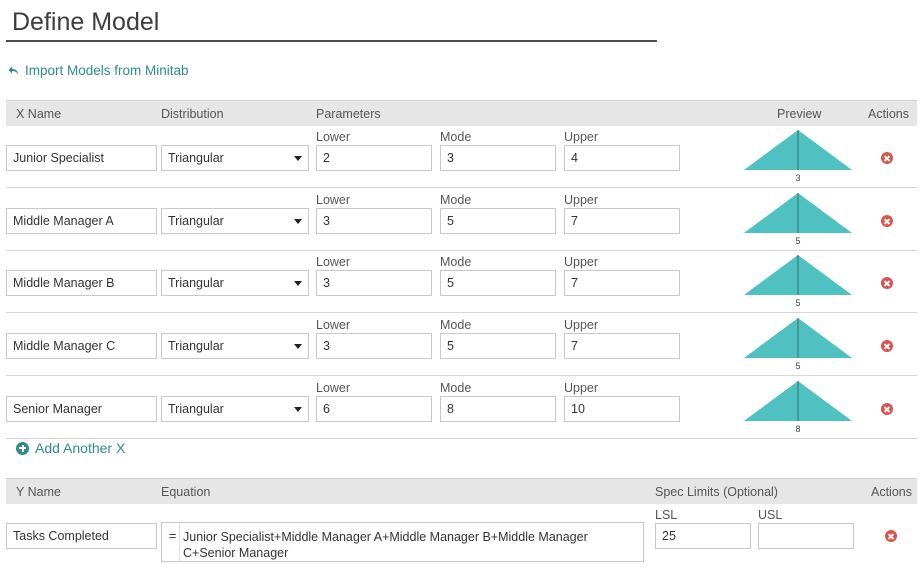 This screenshot has height=575, width=923. Describe the element at coordinates (703, 536) in the screenshot. I see `lsl-input` at that location.